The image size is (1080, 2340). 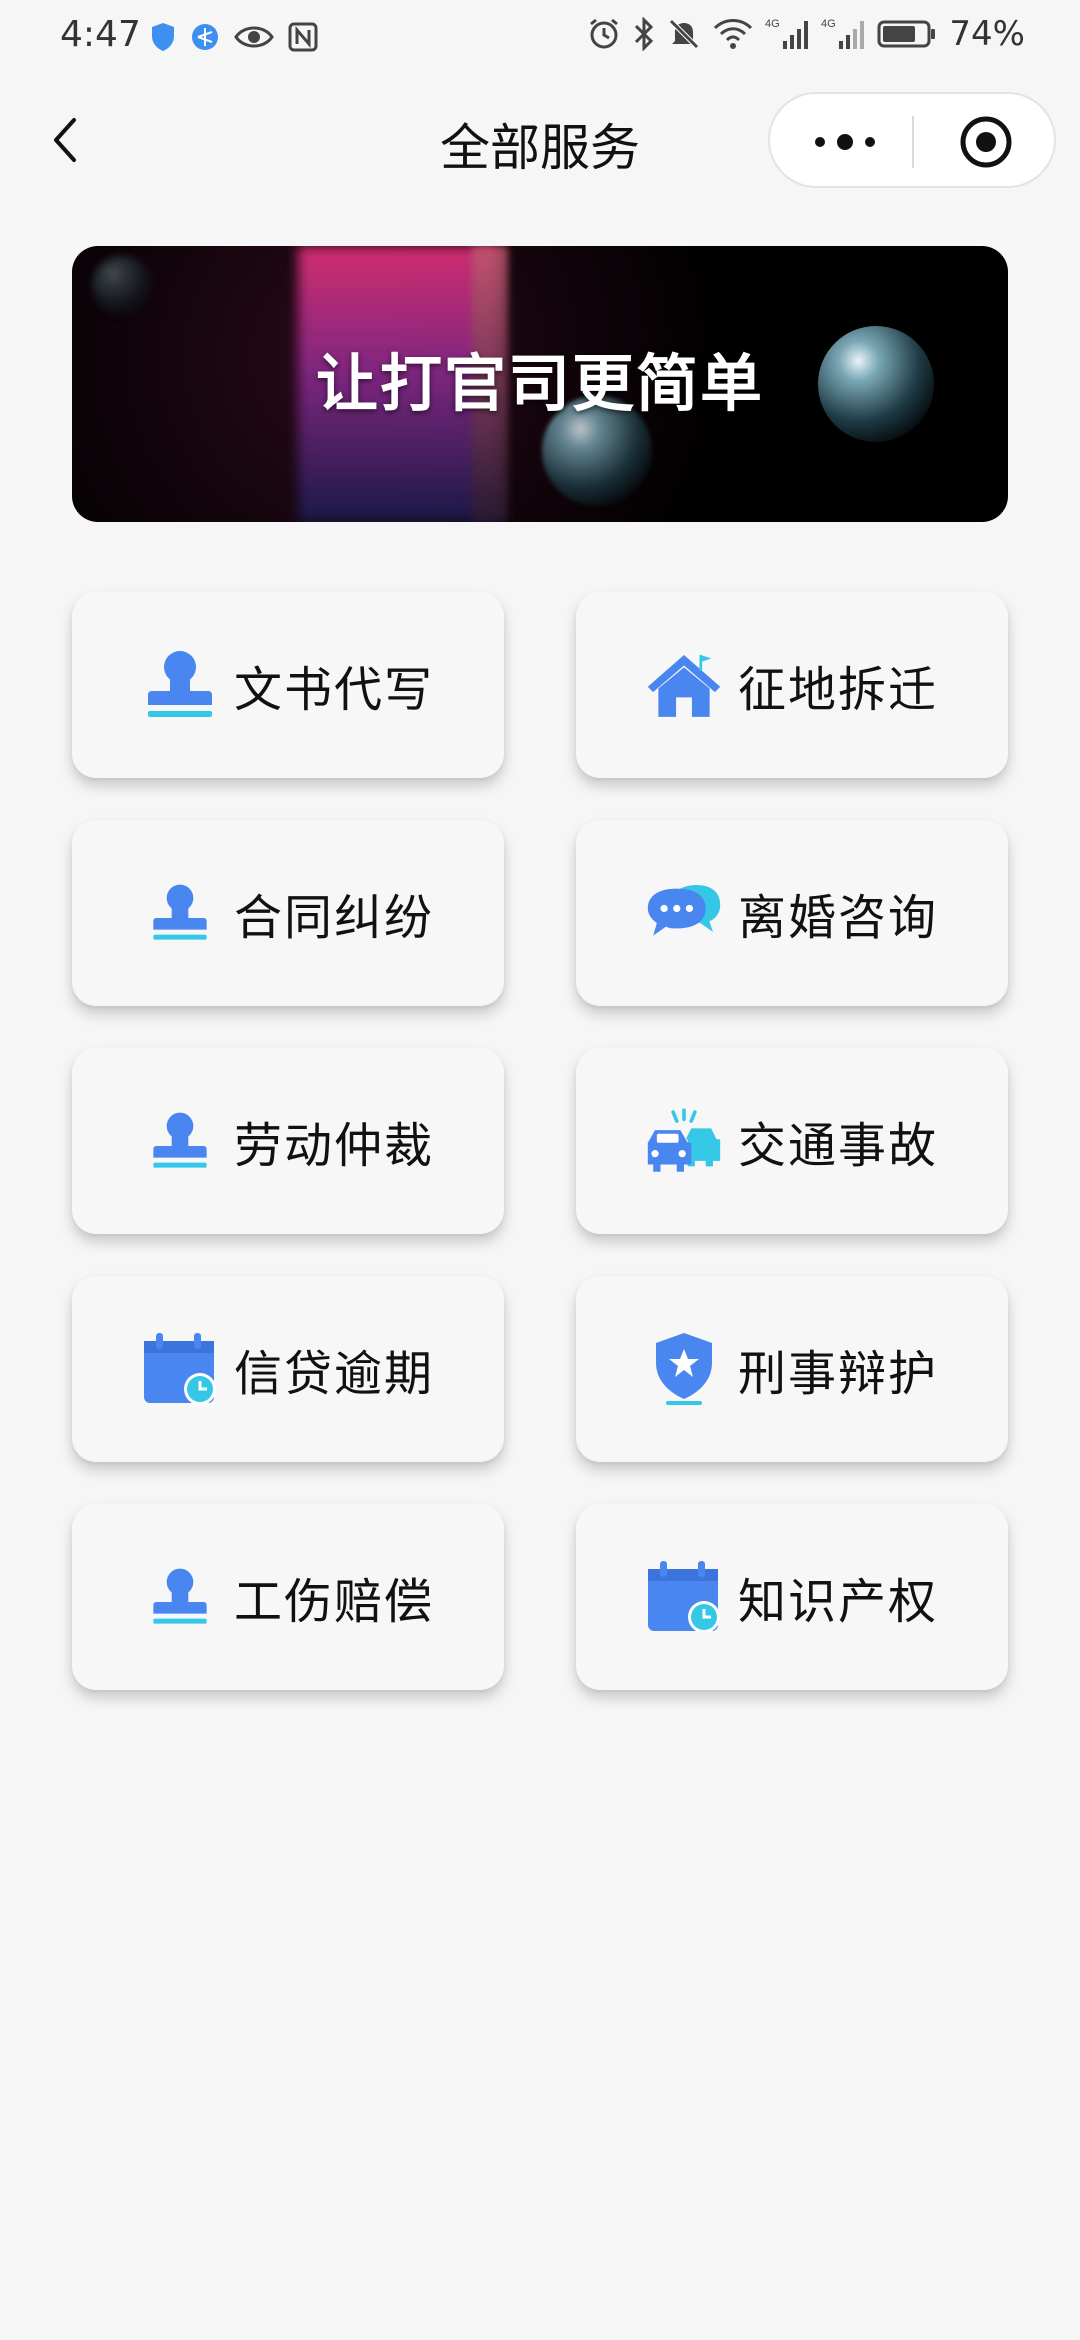 What do you see at coordinates (254, 37) in the screenshot?
I see `eye-icon` at bounding box center [254, 37].